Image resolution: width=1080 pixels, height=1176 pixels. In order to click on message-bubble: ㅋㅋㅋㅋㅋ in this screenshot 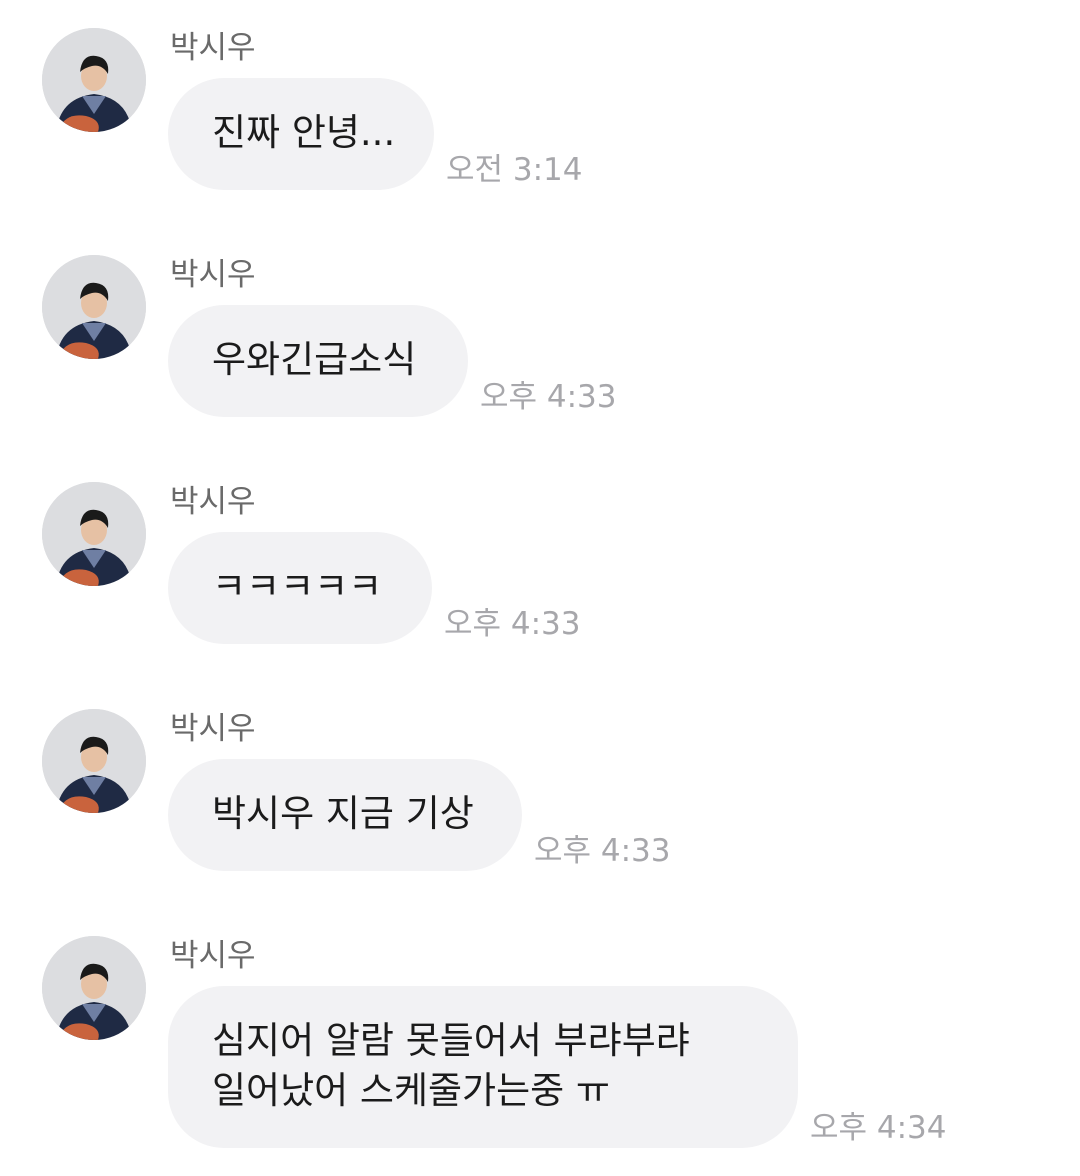, I will do `click(300, 588)`.